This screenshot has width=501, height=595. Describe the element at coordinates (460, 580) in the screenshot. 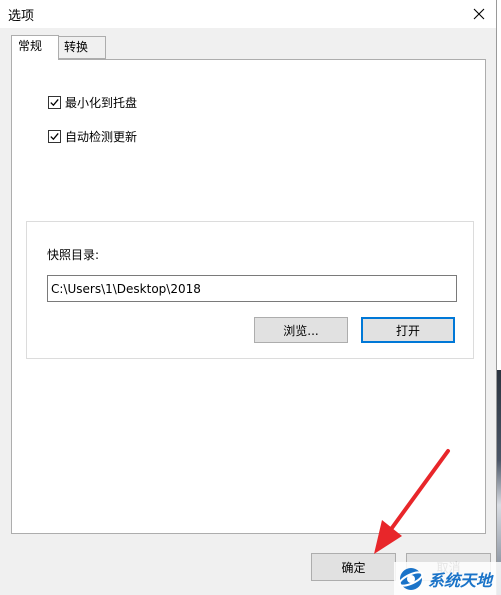

I see `watermark-text: 系统天地` at that location.